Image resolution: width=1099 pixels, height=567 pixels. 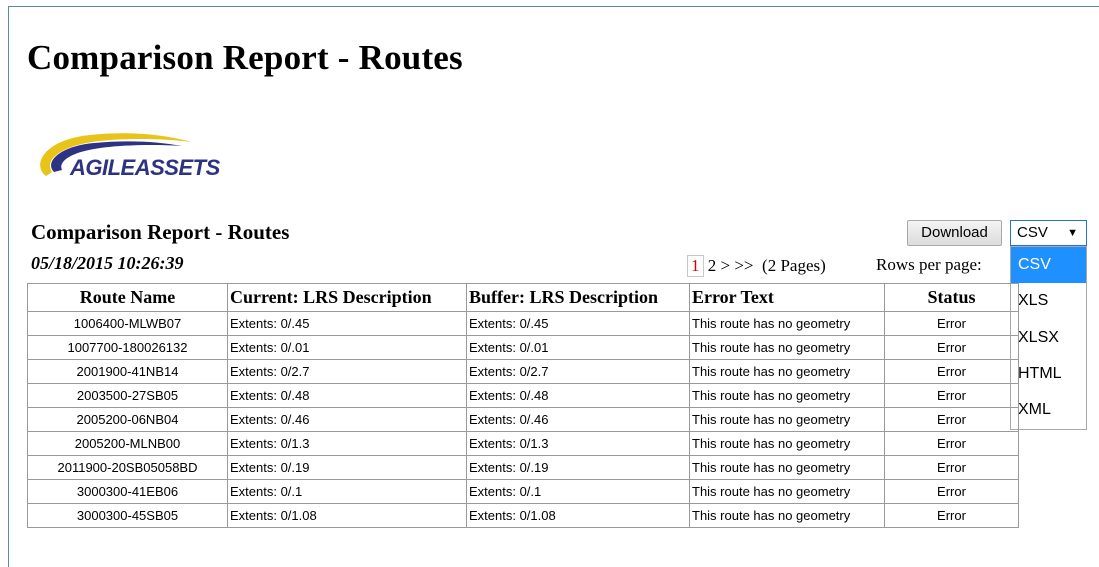 What do you see at coordinates (127, 467) in the screenshot?
I see `route-name-cell: 2011900-20SB05058BD` at bounding box center [127, 467].